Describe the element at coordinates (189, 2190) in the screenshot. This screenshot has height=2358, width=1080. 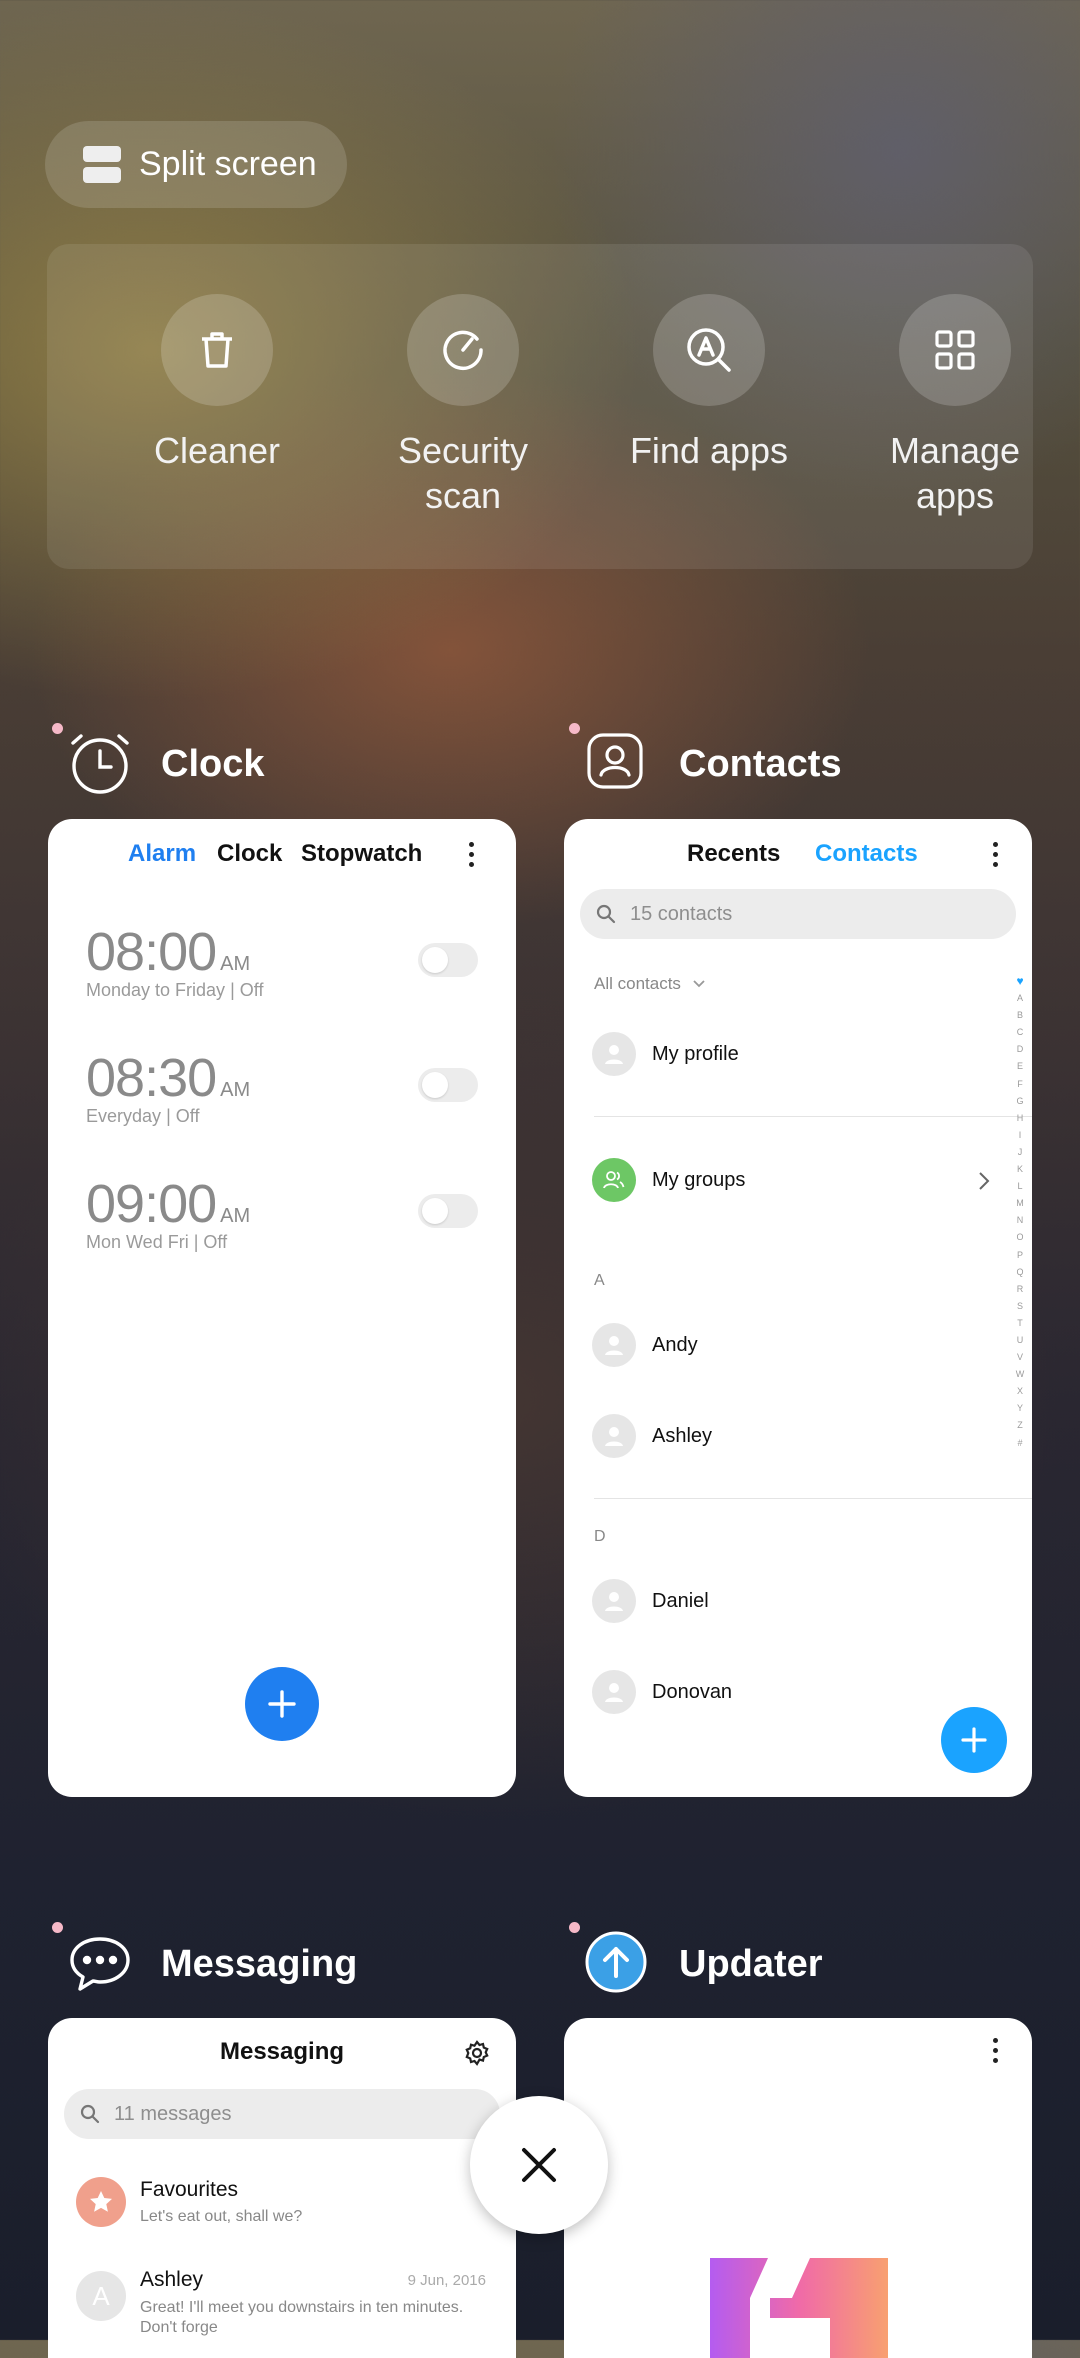
I see `thread-name: Favourites` at that location.